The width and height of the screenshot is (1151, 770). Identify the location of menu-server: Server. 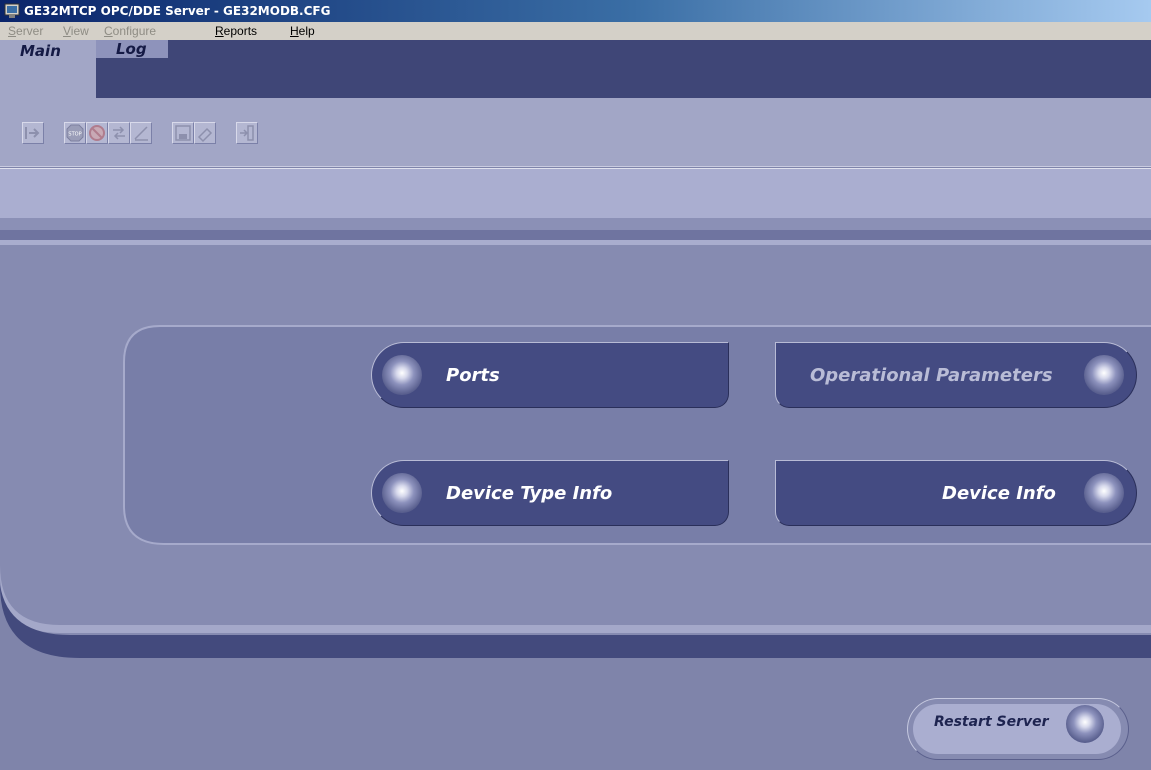
(25, 31).